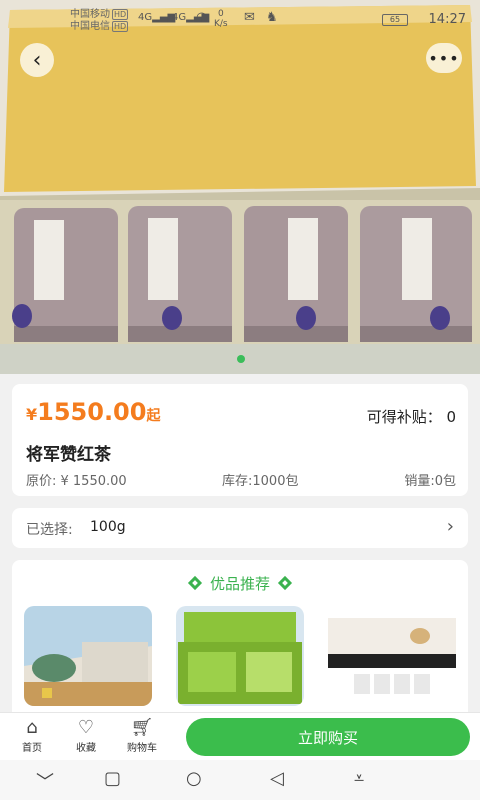 This screenshot has width=480, height=800. What do you see at coordinates (112, 778) in the screenshot?
I see `recent-apps-icon: ▢` at bounding box center [112, 778].